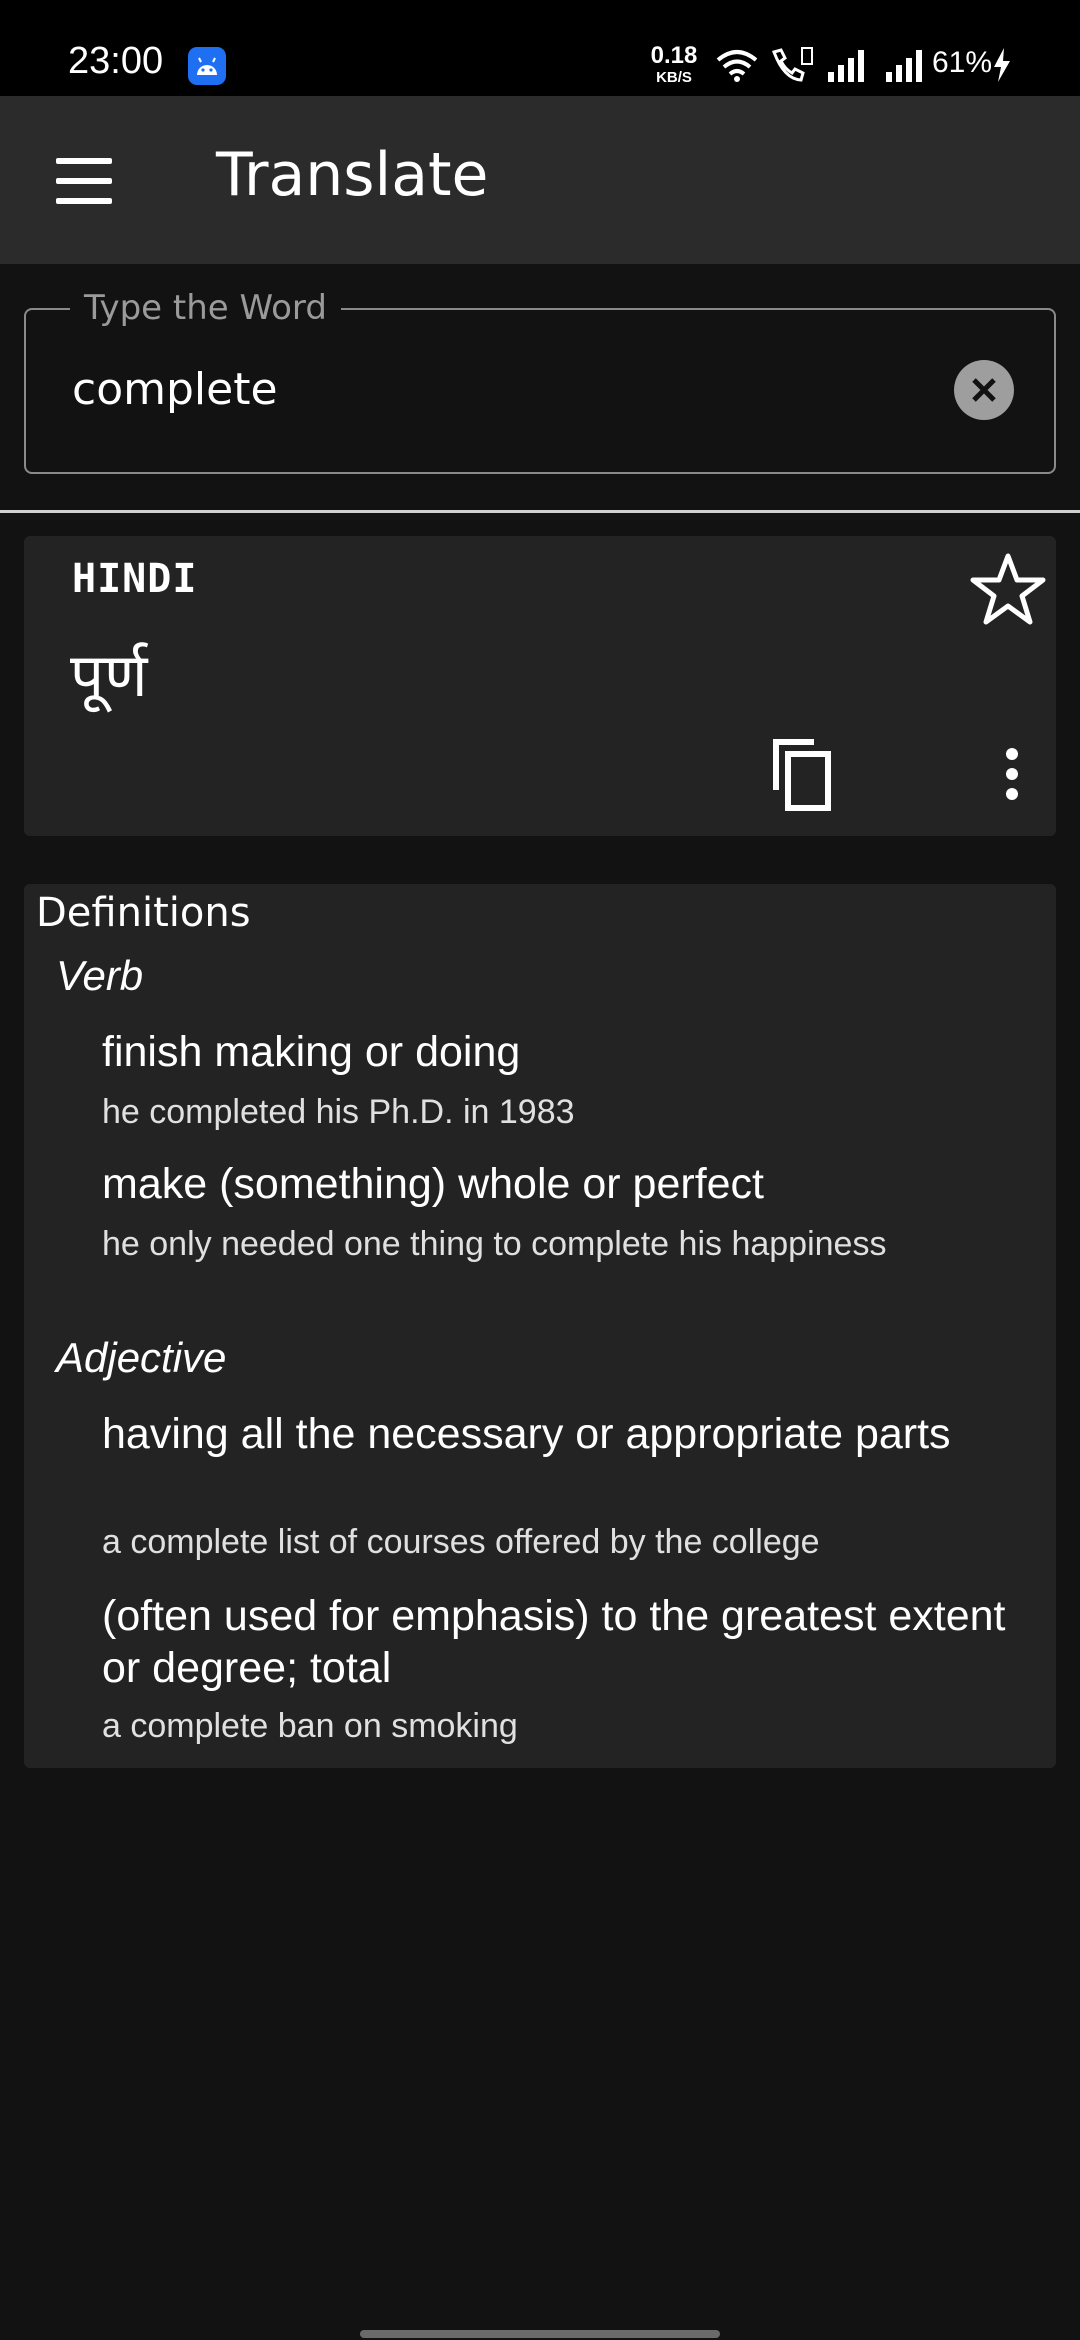  I want to click on definition-meaning: make (something) whole or perfect, so click(433, 1184).